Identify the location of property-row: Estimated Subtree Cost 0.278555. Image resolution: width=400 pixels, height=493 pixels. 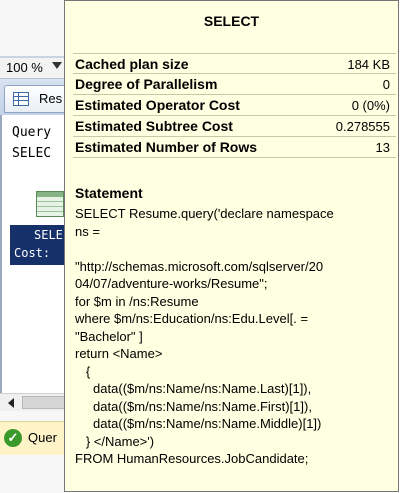
(234, 126).